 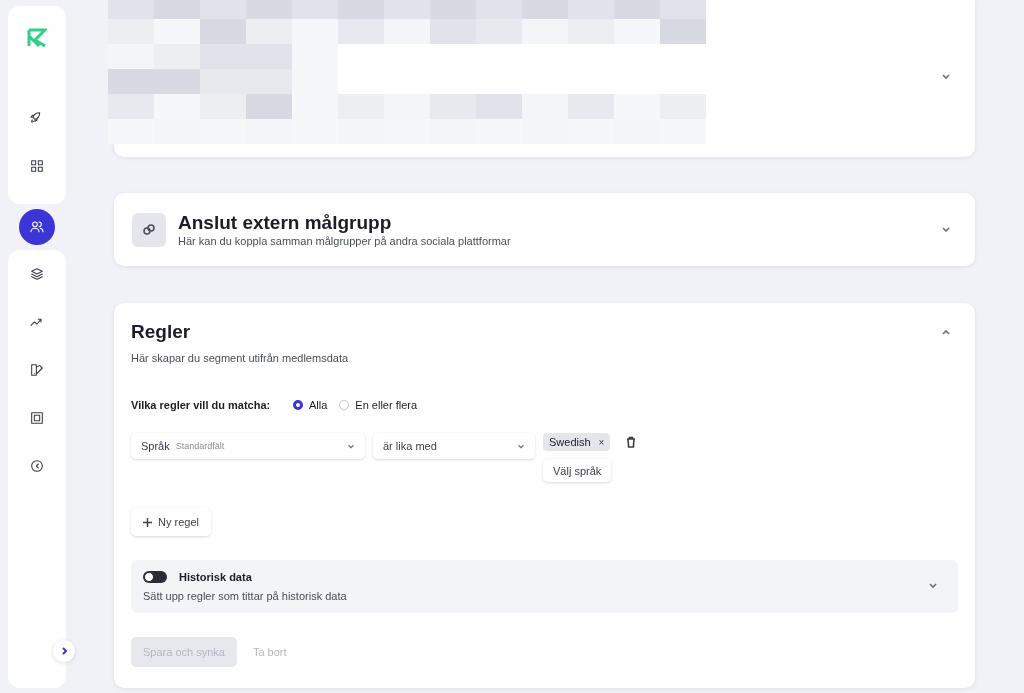 What do you see at coordinates (344, 240) in the screenshot?
I see `card-subtitle: Här kan du koppla samman målgrupper på andra sociala plattformar` at bounding box center [344, 240].